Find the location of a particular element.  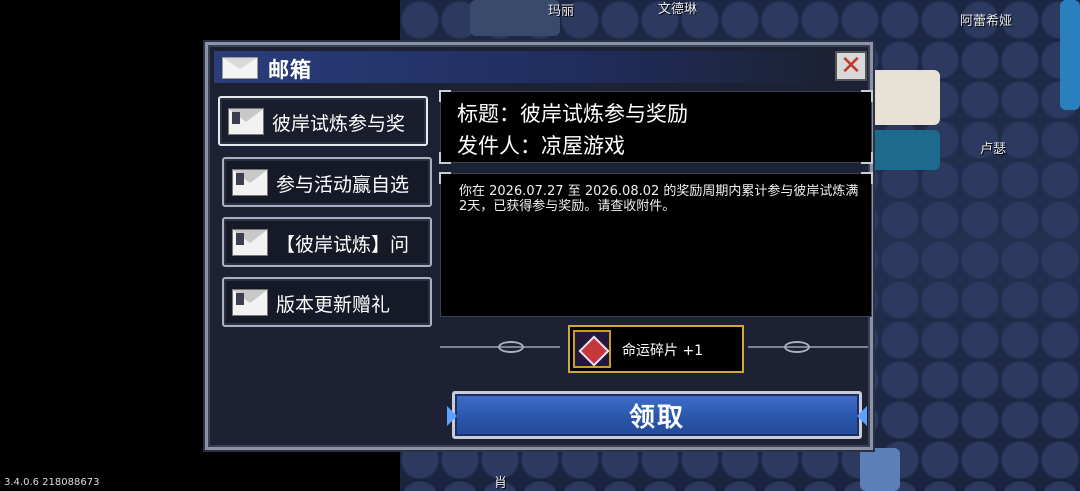

left-ornament-icon is located at coordinates (500, 347).